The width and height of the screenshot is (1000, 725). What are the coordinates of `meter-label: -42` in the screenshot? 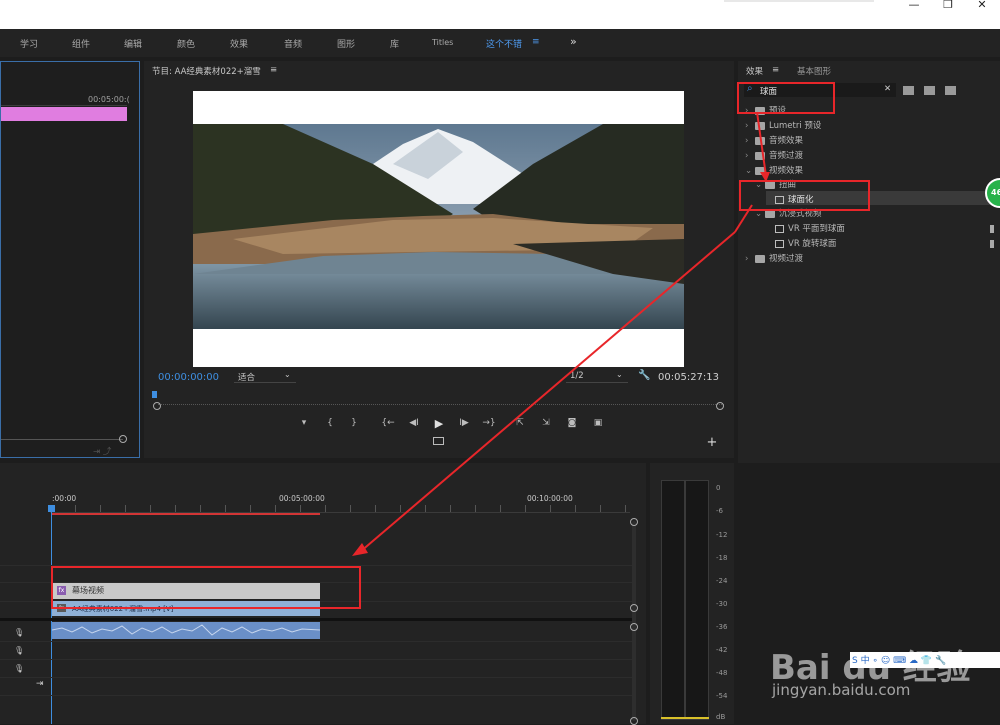 It's located at (722, 650).